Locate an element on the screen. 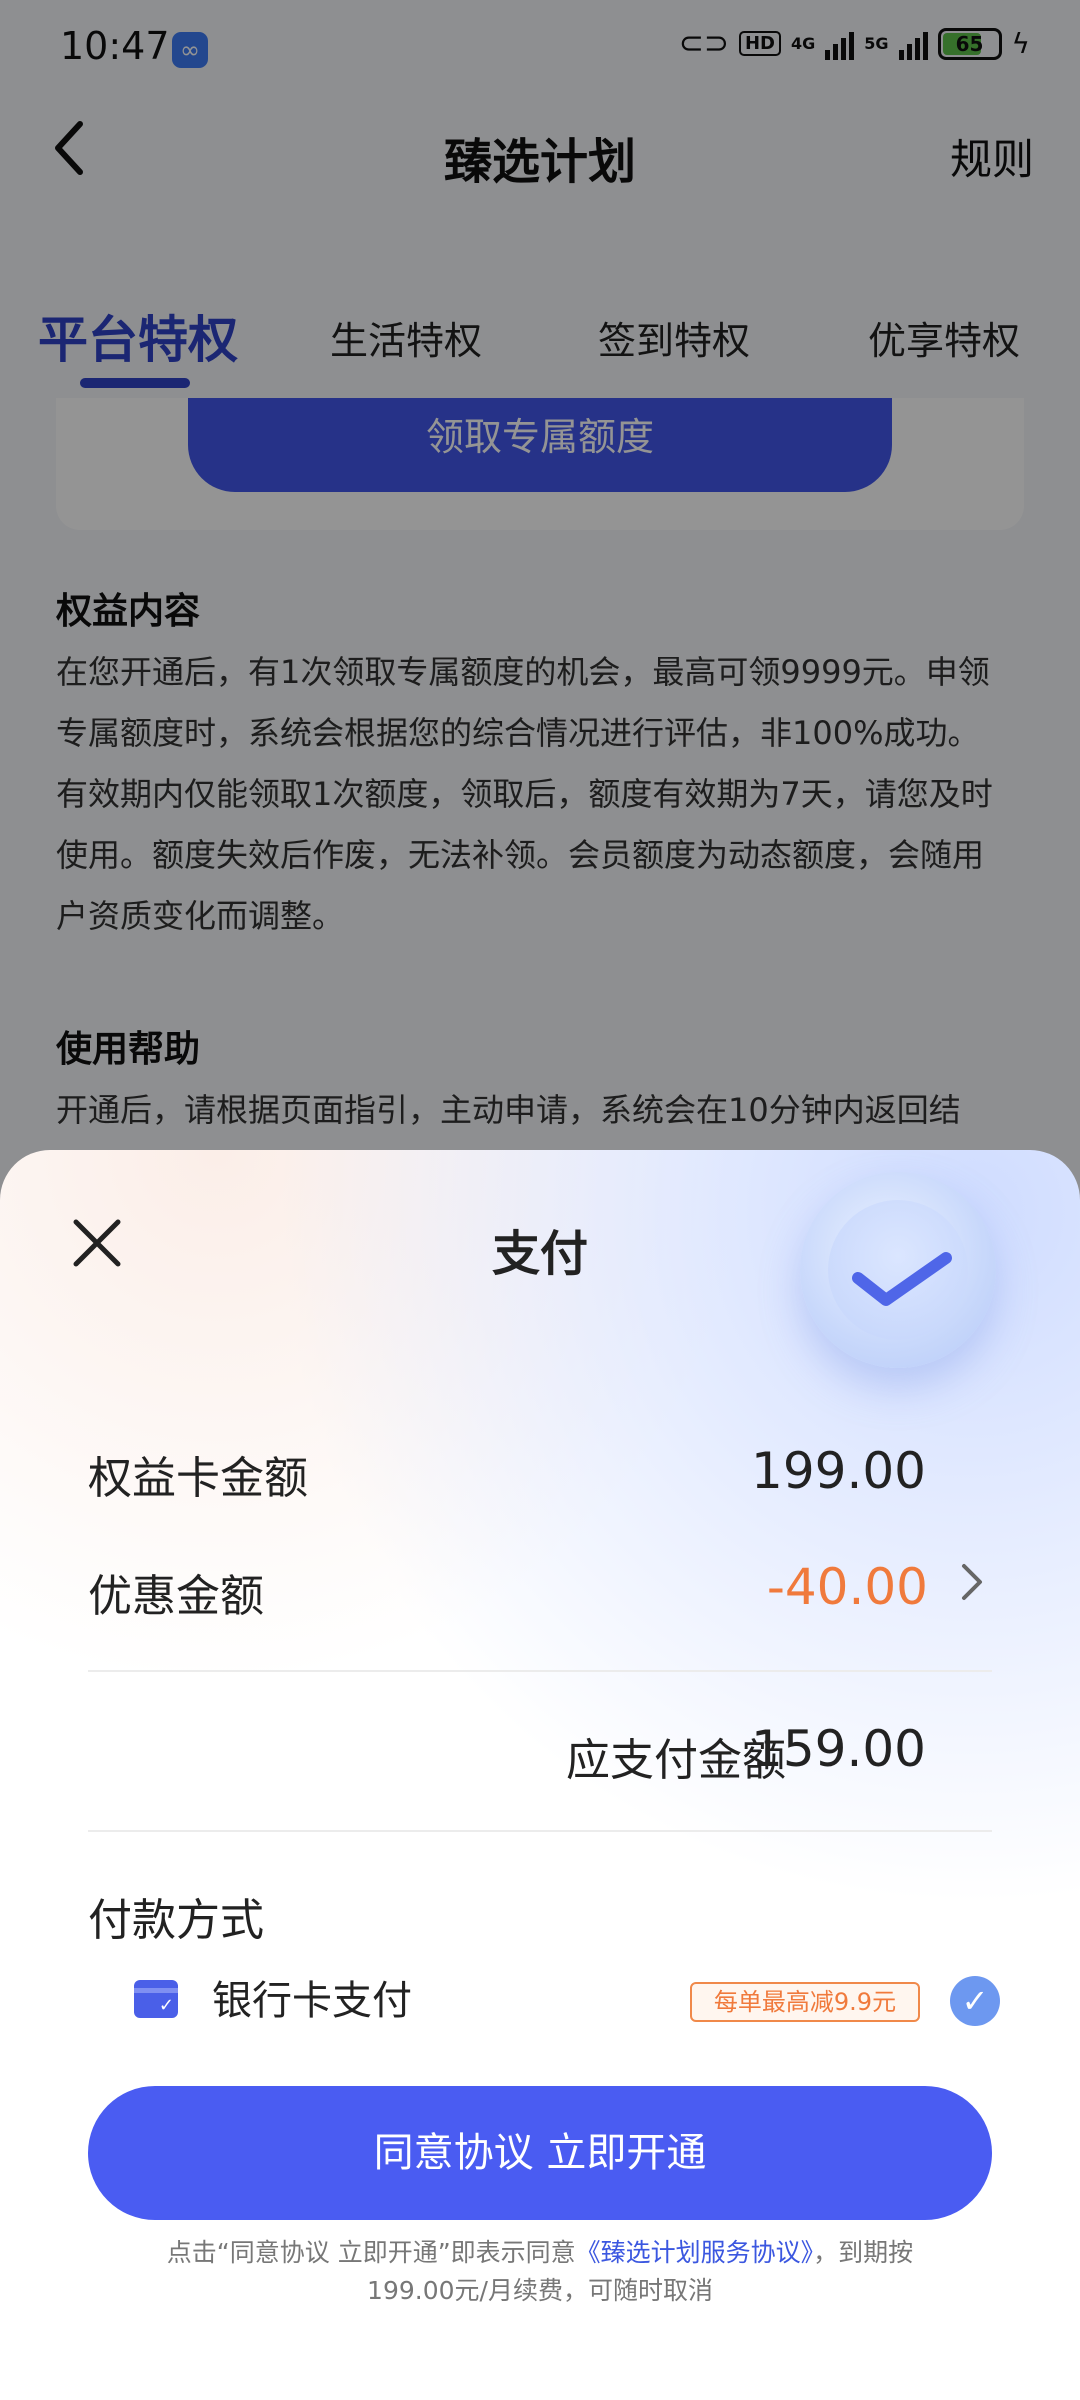 This screenshot has height=2400, width=1080. service-agreement-link: 《臻选计划服务协议》 is located at coordinates (695, 2252).